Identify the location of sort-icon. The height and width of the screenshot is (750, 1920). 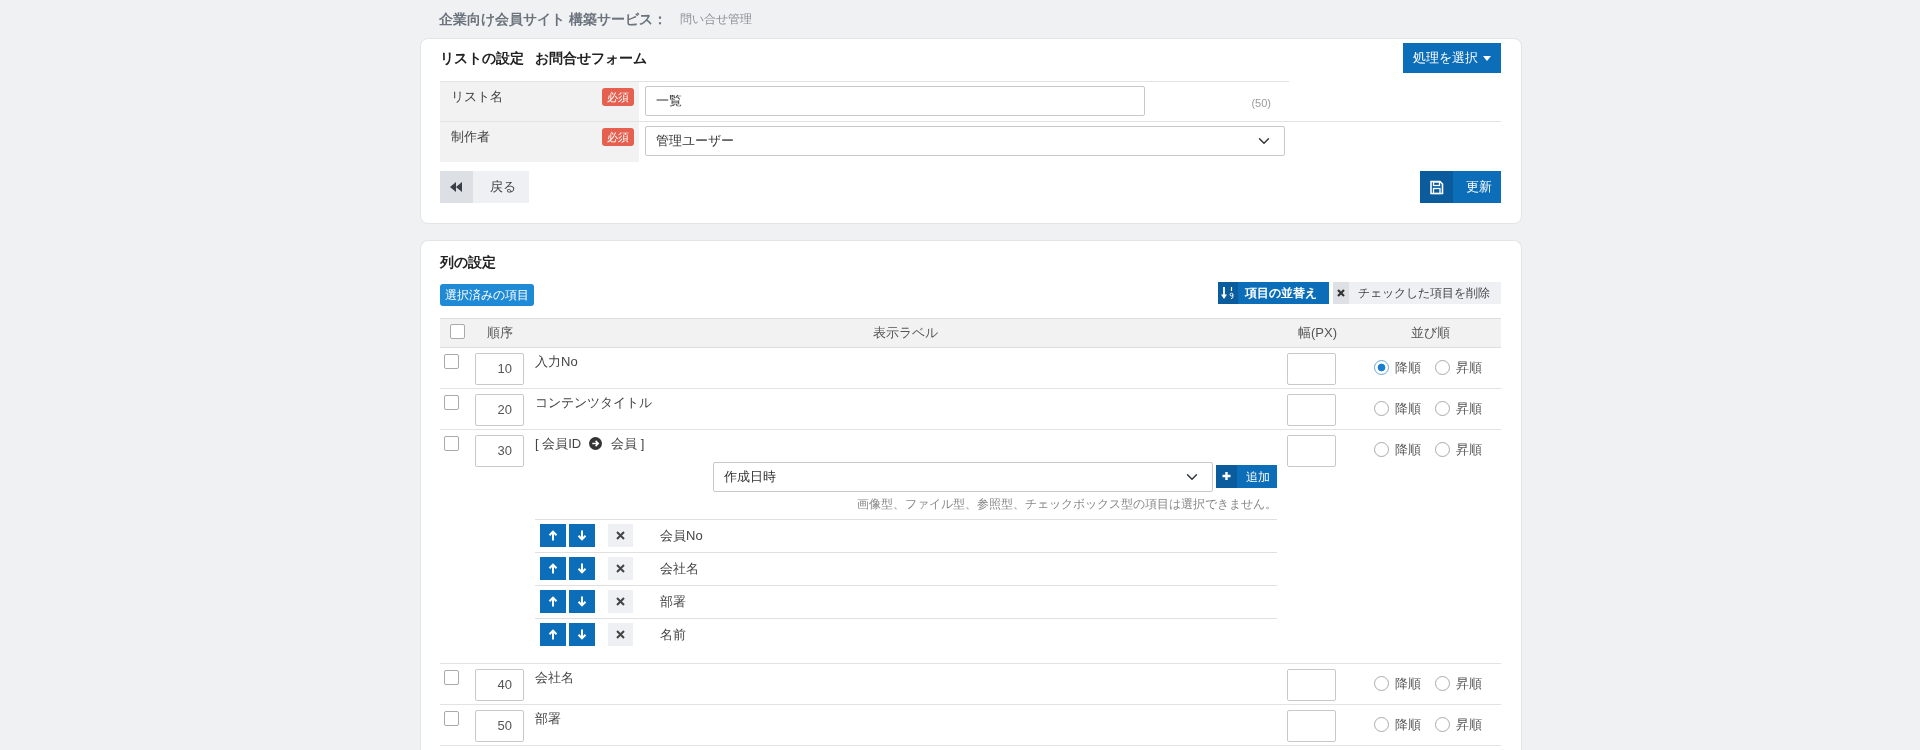
(1228, 292).